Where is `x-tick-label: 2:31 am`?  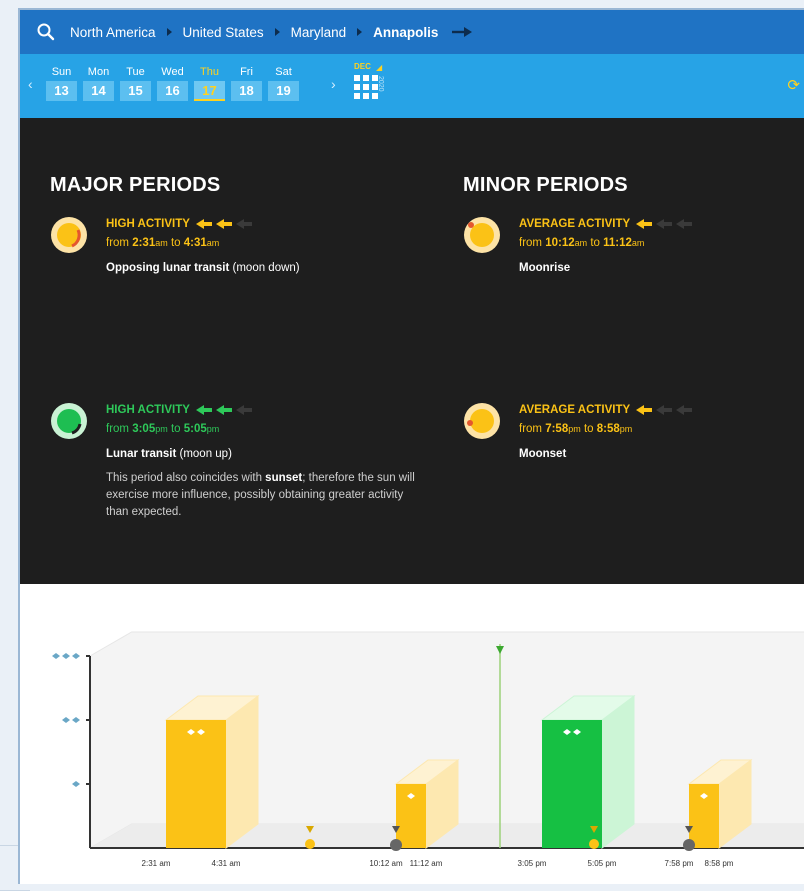
x-tick-label: 2:31 am is located at coordinates (156, 863).